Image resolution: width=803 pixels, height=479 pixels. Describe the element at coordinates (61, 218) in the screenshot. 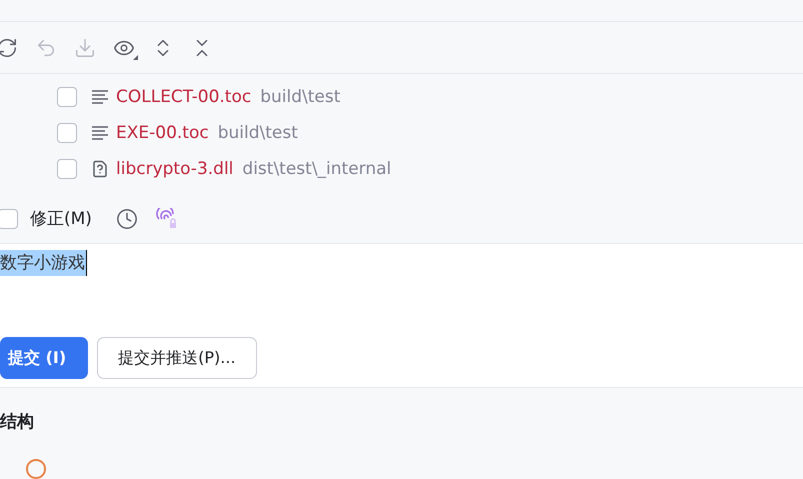

I see `amend-label: 修正(M)` at that location.